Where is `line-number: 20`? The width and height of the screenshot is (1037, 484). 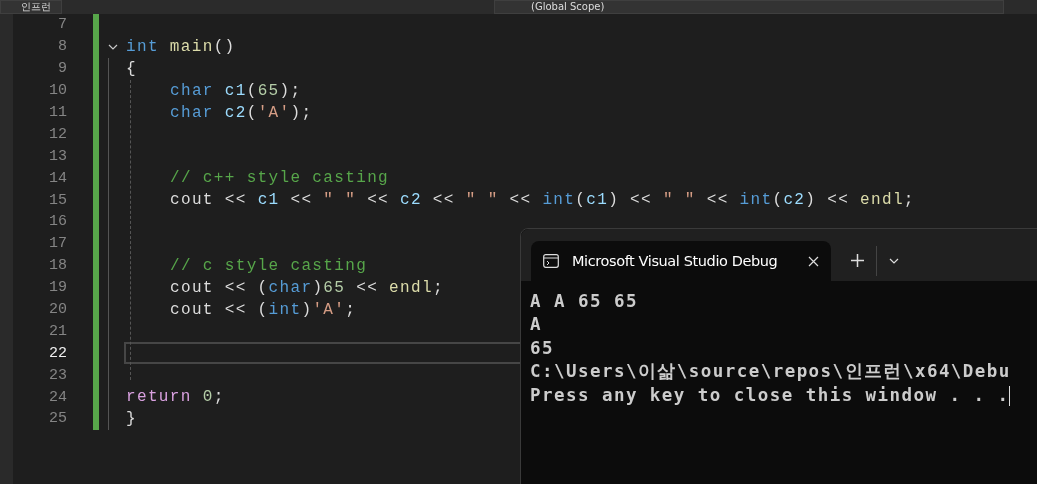
line-number: 20 is located at coordinates (57, 309).